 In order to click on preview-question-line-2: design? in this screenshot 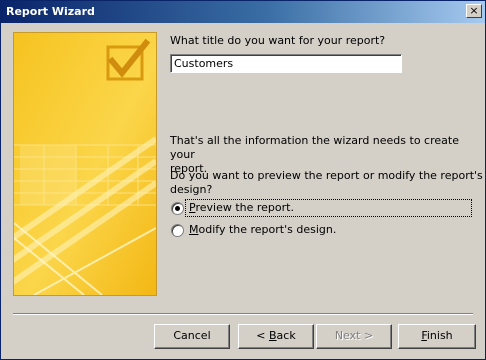, I will do `click(191, 189)`.